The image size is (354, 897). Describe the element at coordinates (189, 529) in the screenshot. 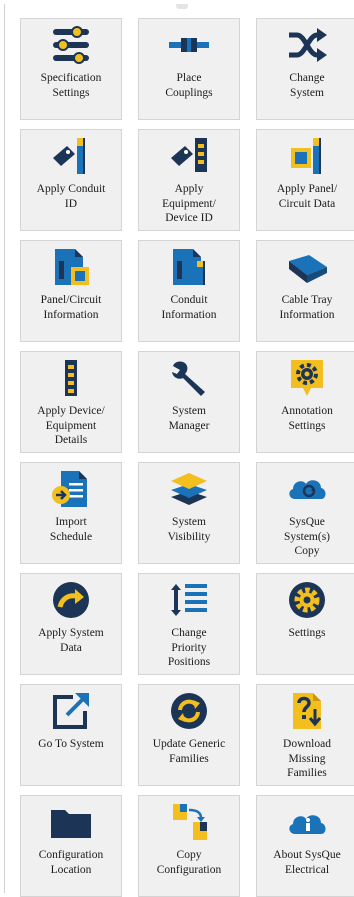

I see `tile-label: System Visibility` at that location.